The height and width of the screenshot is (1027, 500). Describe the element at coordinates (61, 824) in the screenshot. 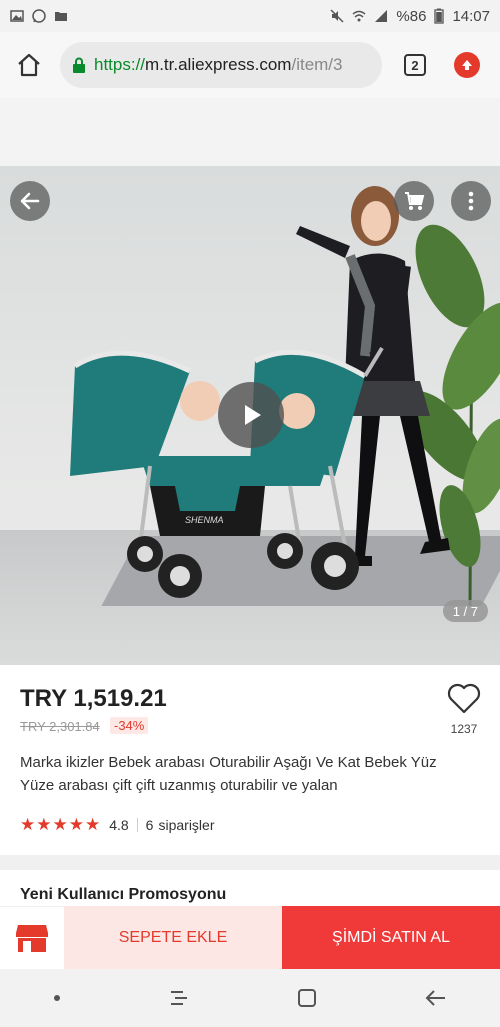

I see `rating-stars: ★★★★★` at that location.